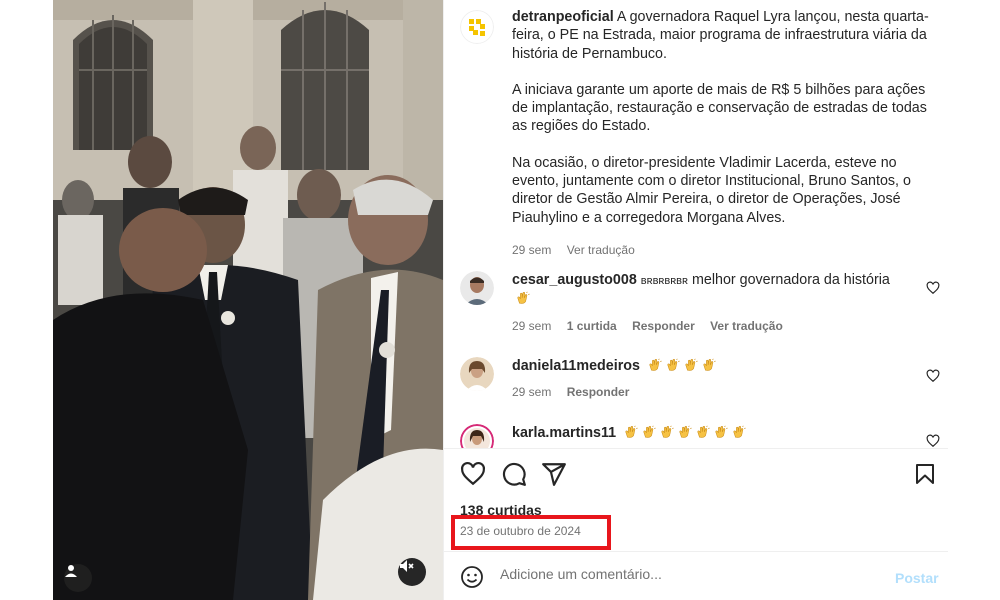 The height and width of the screenshot is (600, 1000). Describe the element at coordinates (712, 392) in the screenshot. I see `comment-meta: 29 sem Responder` at that location.